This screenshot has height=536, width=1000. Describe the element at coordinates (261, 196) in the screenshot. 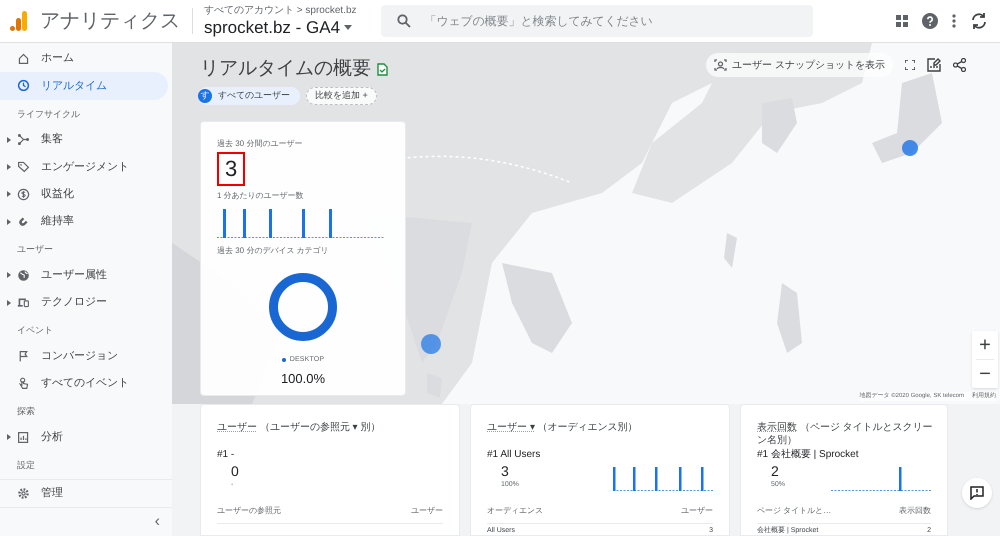

I see `per-minute-label: 1 分あたりのユーザー数` at that location.